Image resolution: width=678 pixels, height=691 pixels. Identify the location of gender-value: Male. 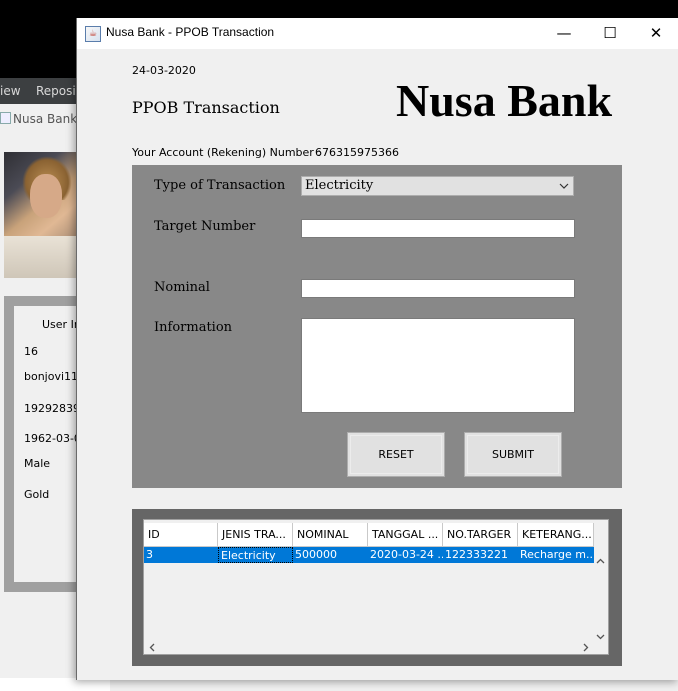
(37, 463).